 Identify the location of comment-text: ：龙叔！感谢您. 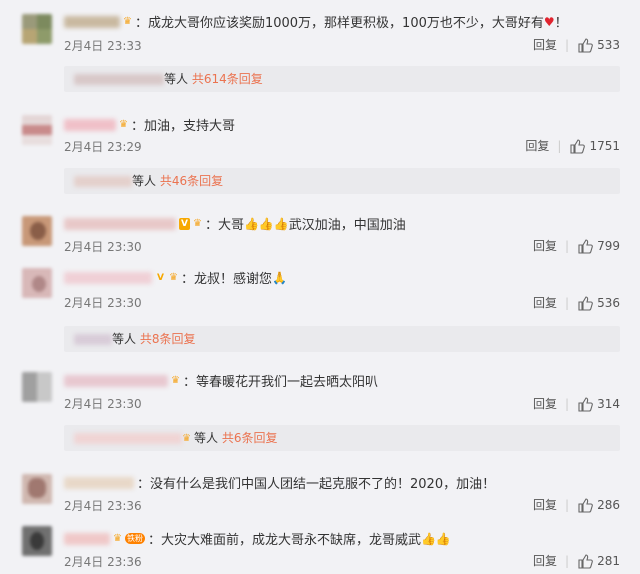
(226, 279).